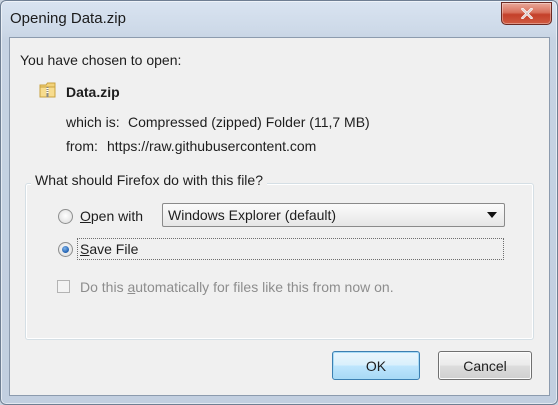 The width and height of the screenshot is (558, 405). I want to click on auto-label-pre: Do this, so click(104, 287).